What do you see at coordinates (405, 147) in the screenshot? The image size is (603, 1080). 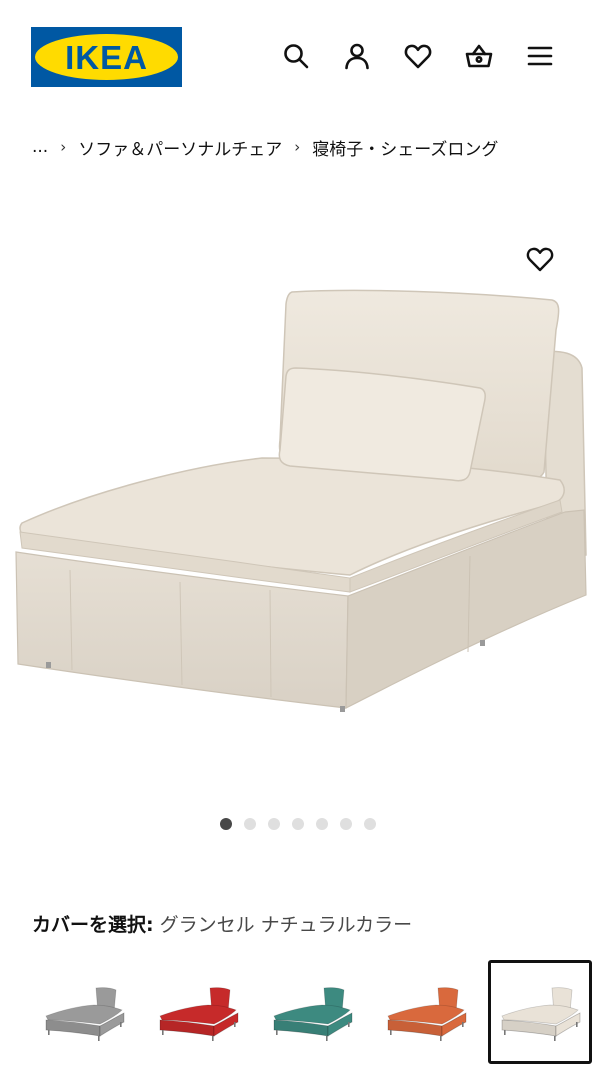 I see `breadcrumb-item-chaise-longues: 寝椅子・シェーズロング` at bounding box center [405, 147].